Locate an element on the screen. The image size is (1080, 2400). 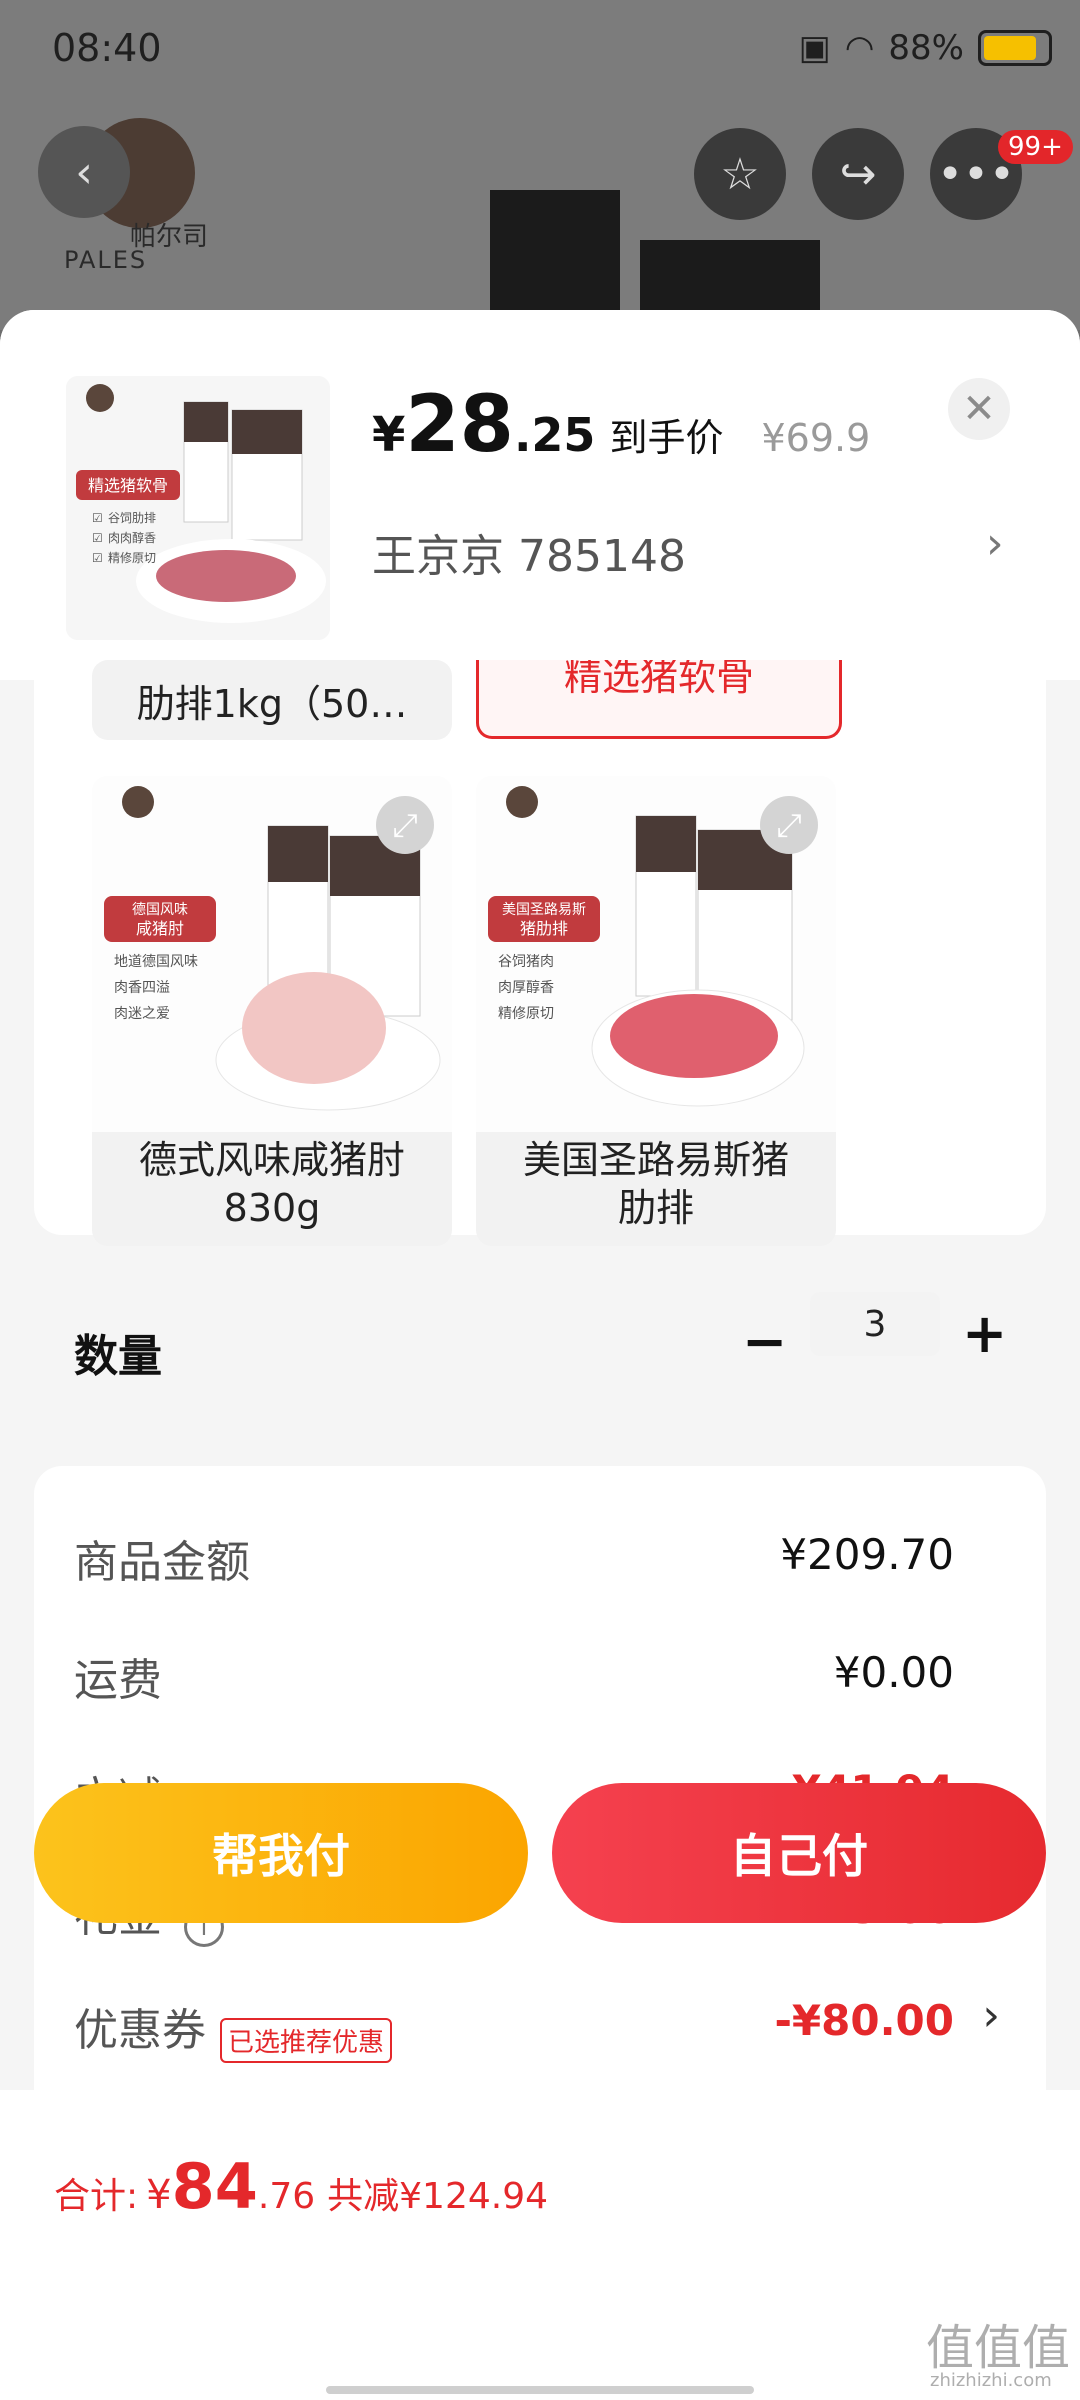
variant-2-feature-3: 精修原切 is located at coordinates (526, 1014).